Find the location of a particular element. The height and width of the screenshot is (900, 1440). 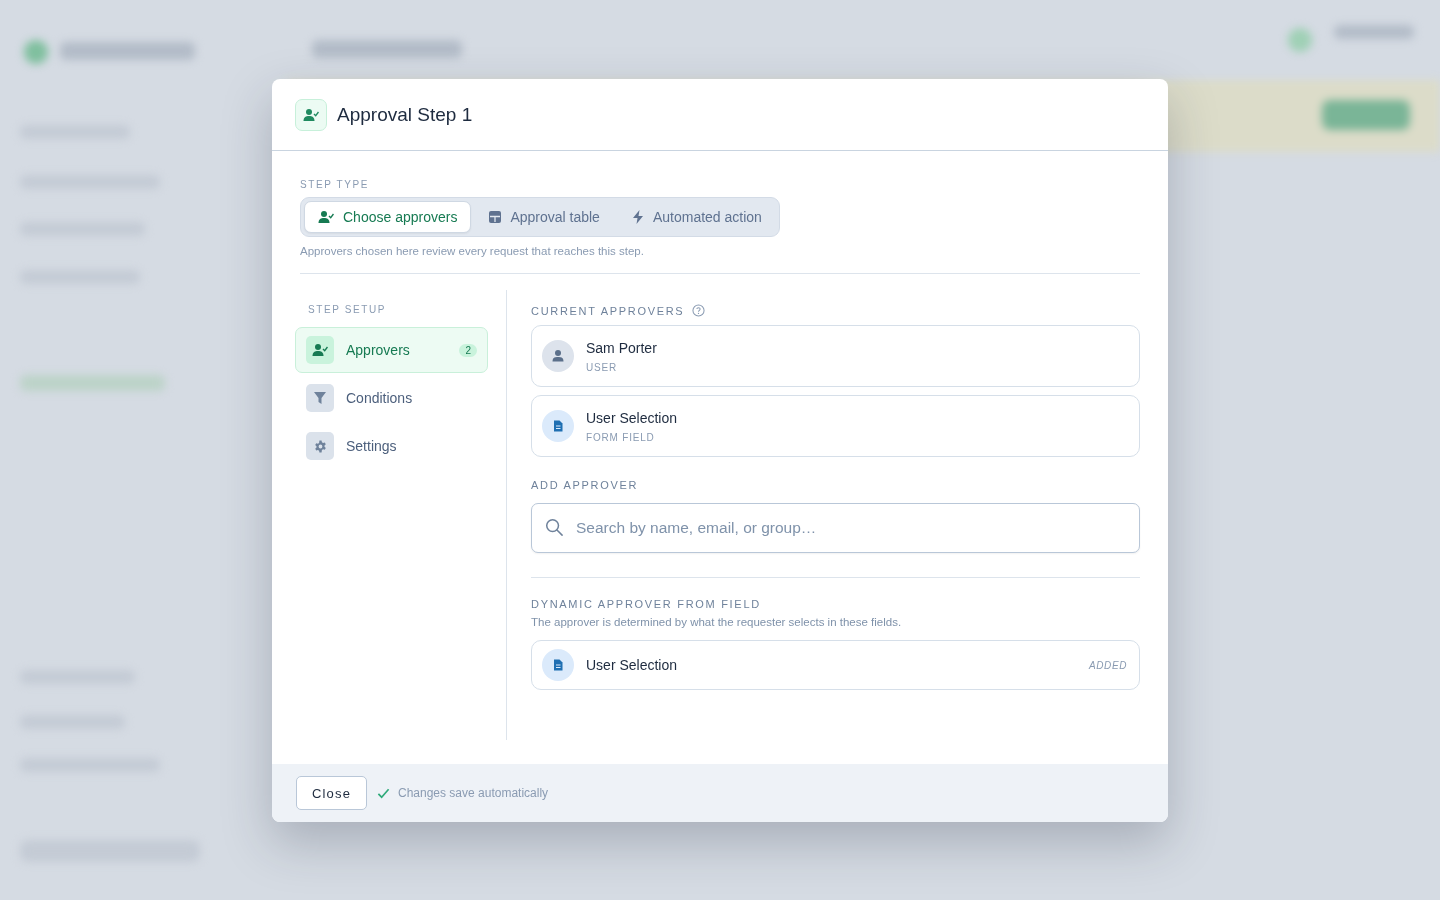

approver-type: FORM FIELD is located at coordinates (621, 437).